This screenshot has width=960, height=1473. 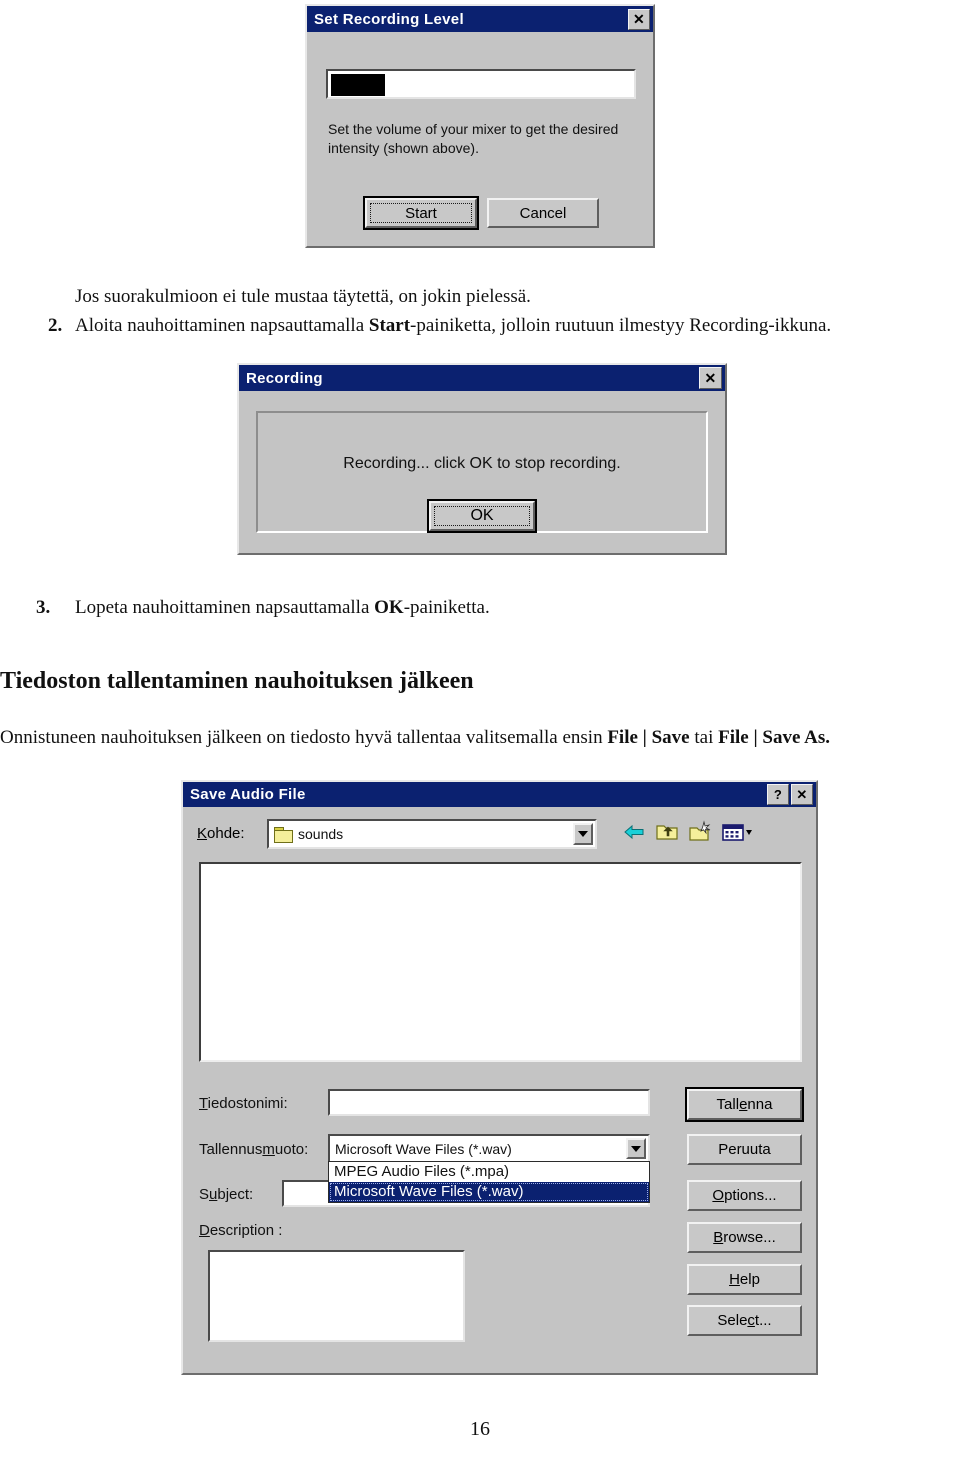 I want to click on dialog-titlebar: Set Recording Level ✕, so click(x=480, y=19).